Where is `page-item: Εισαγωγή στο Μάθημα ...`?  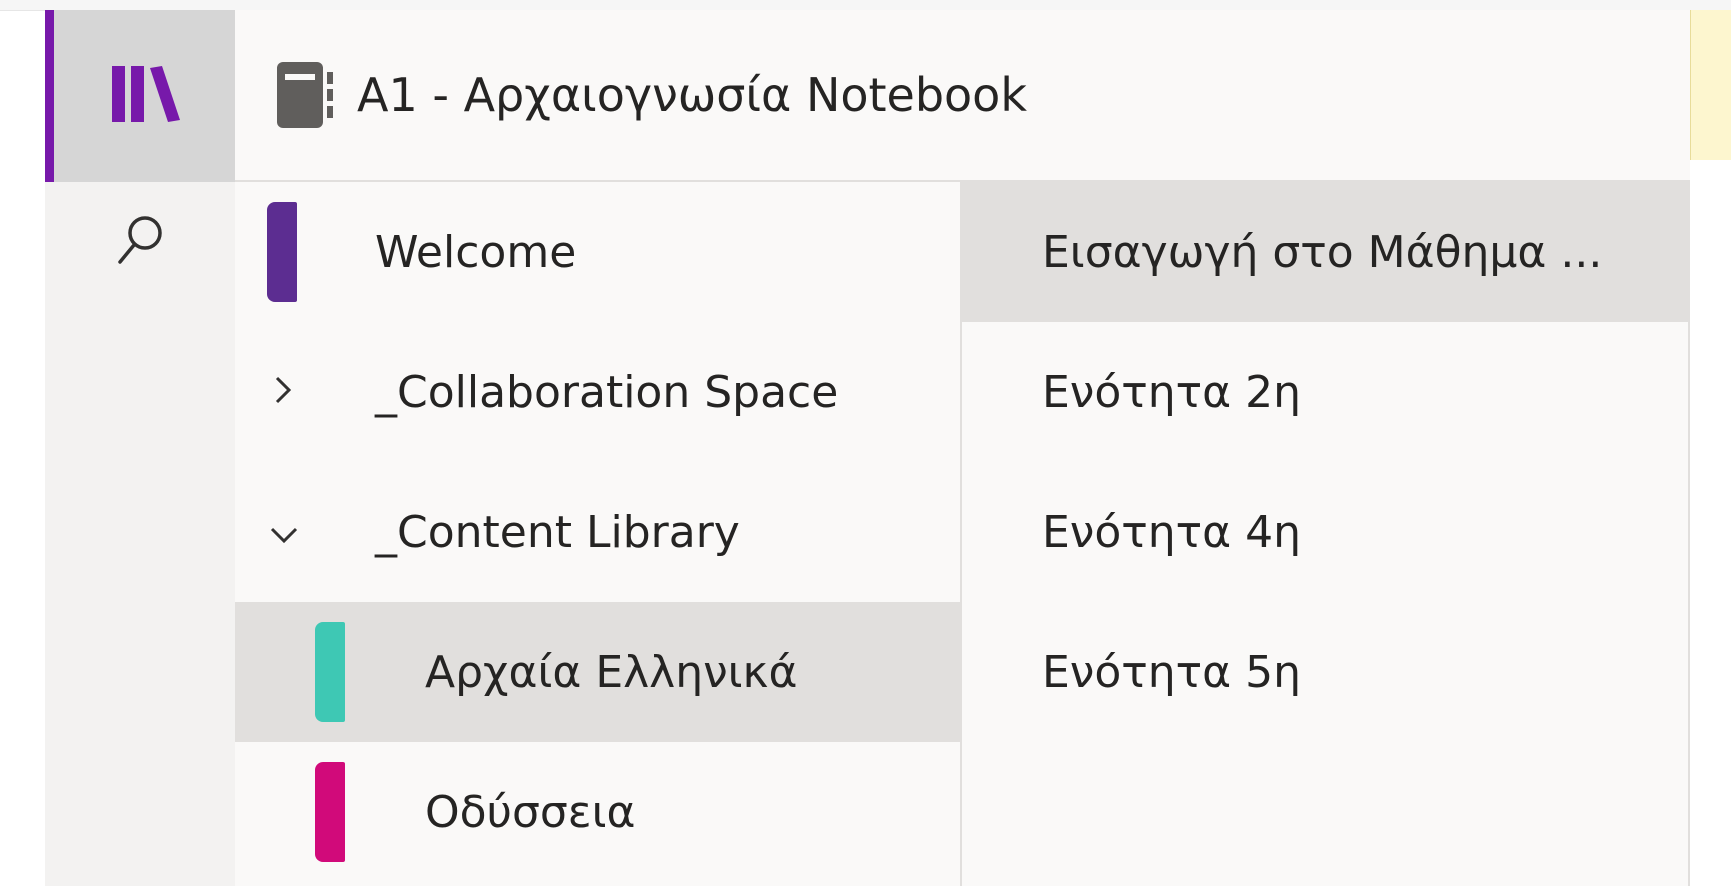 page-item: Εισαγωγή στο Μάθημα ... is located at coordinates (1325, 252).